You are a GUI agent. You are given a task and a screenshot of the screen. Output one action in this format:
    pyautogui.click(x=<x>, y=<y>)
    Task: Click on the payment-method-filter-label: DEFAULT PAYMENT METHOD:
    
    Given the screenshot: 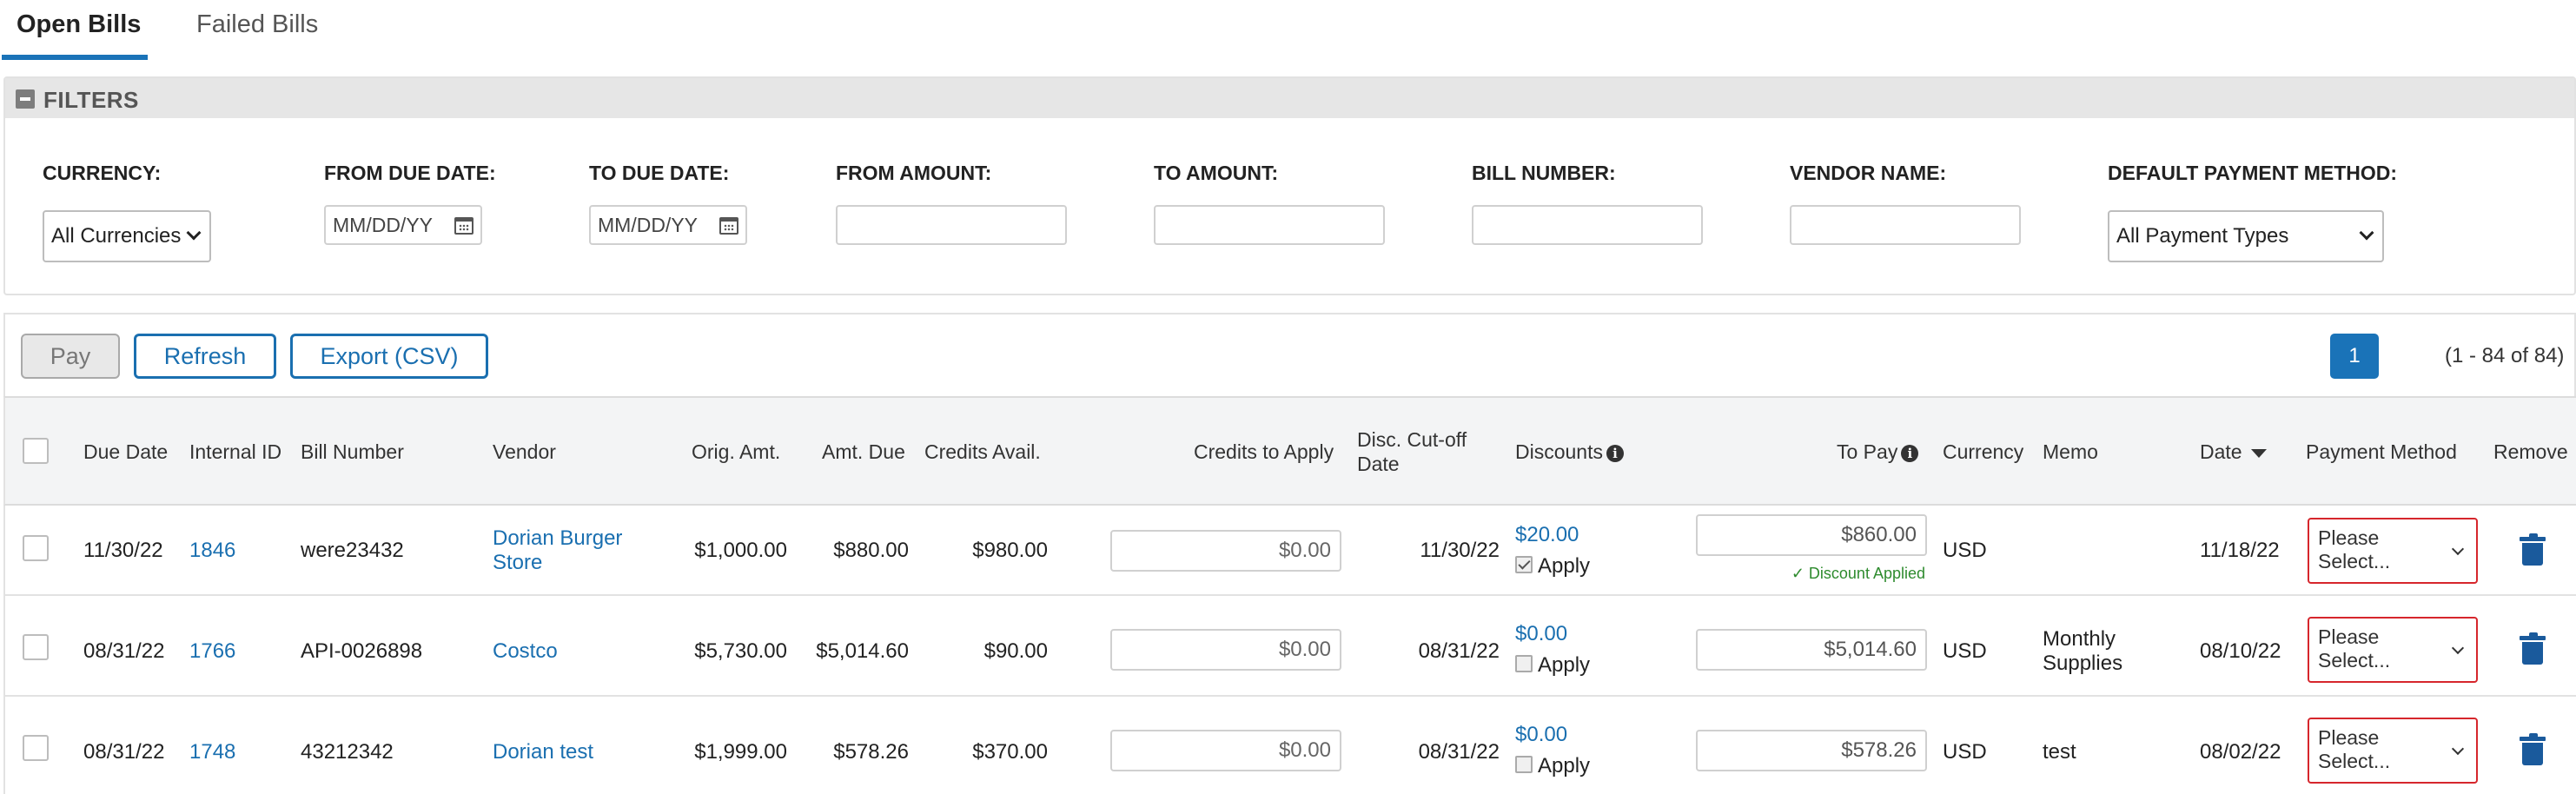 What is the action you would take?
    pyautogui.click(x=2253, y=173)
    